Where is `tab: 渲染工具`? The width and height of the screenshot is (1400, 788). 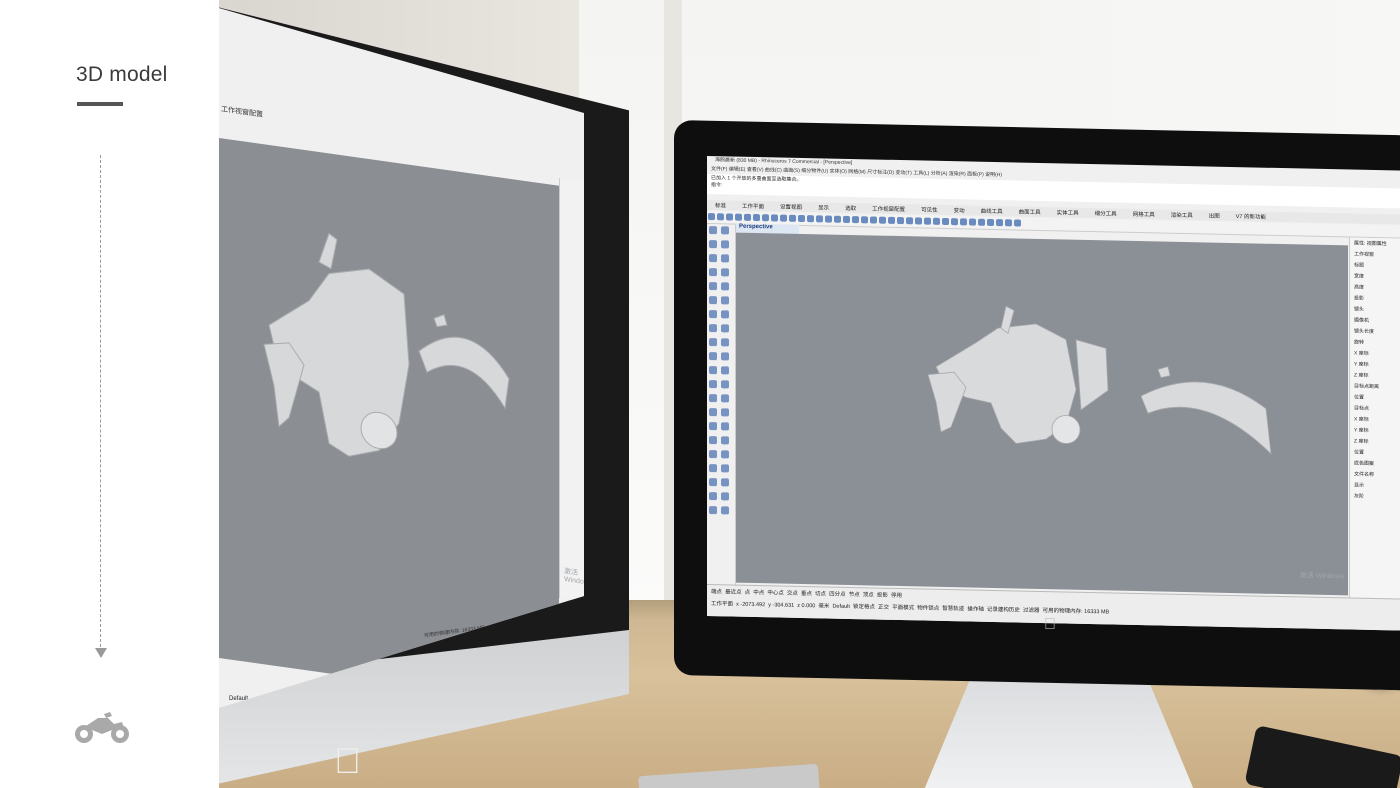
tab: 渲染工具 is located at coordinates (1182, 215).